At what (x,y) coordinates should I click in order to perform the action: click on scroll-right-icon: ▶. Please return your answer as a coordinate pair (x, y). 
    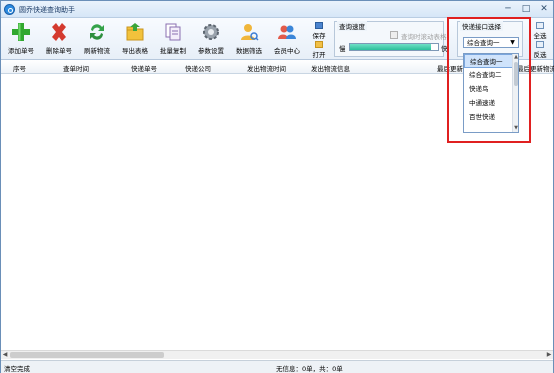
    Looking at the image, I should click on (549, 355).